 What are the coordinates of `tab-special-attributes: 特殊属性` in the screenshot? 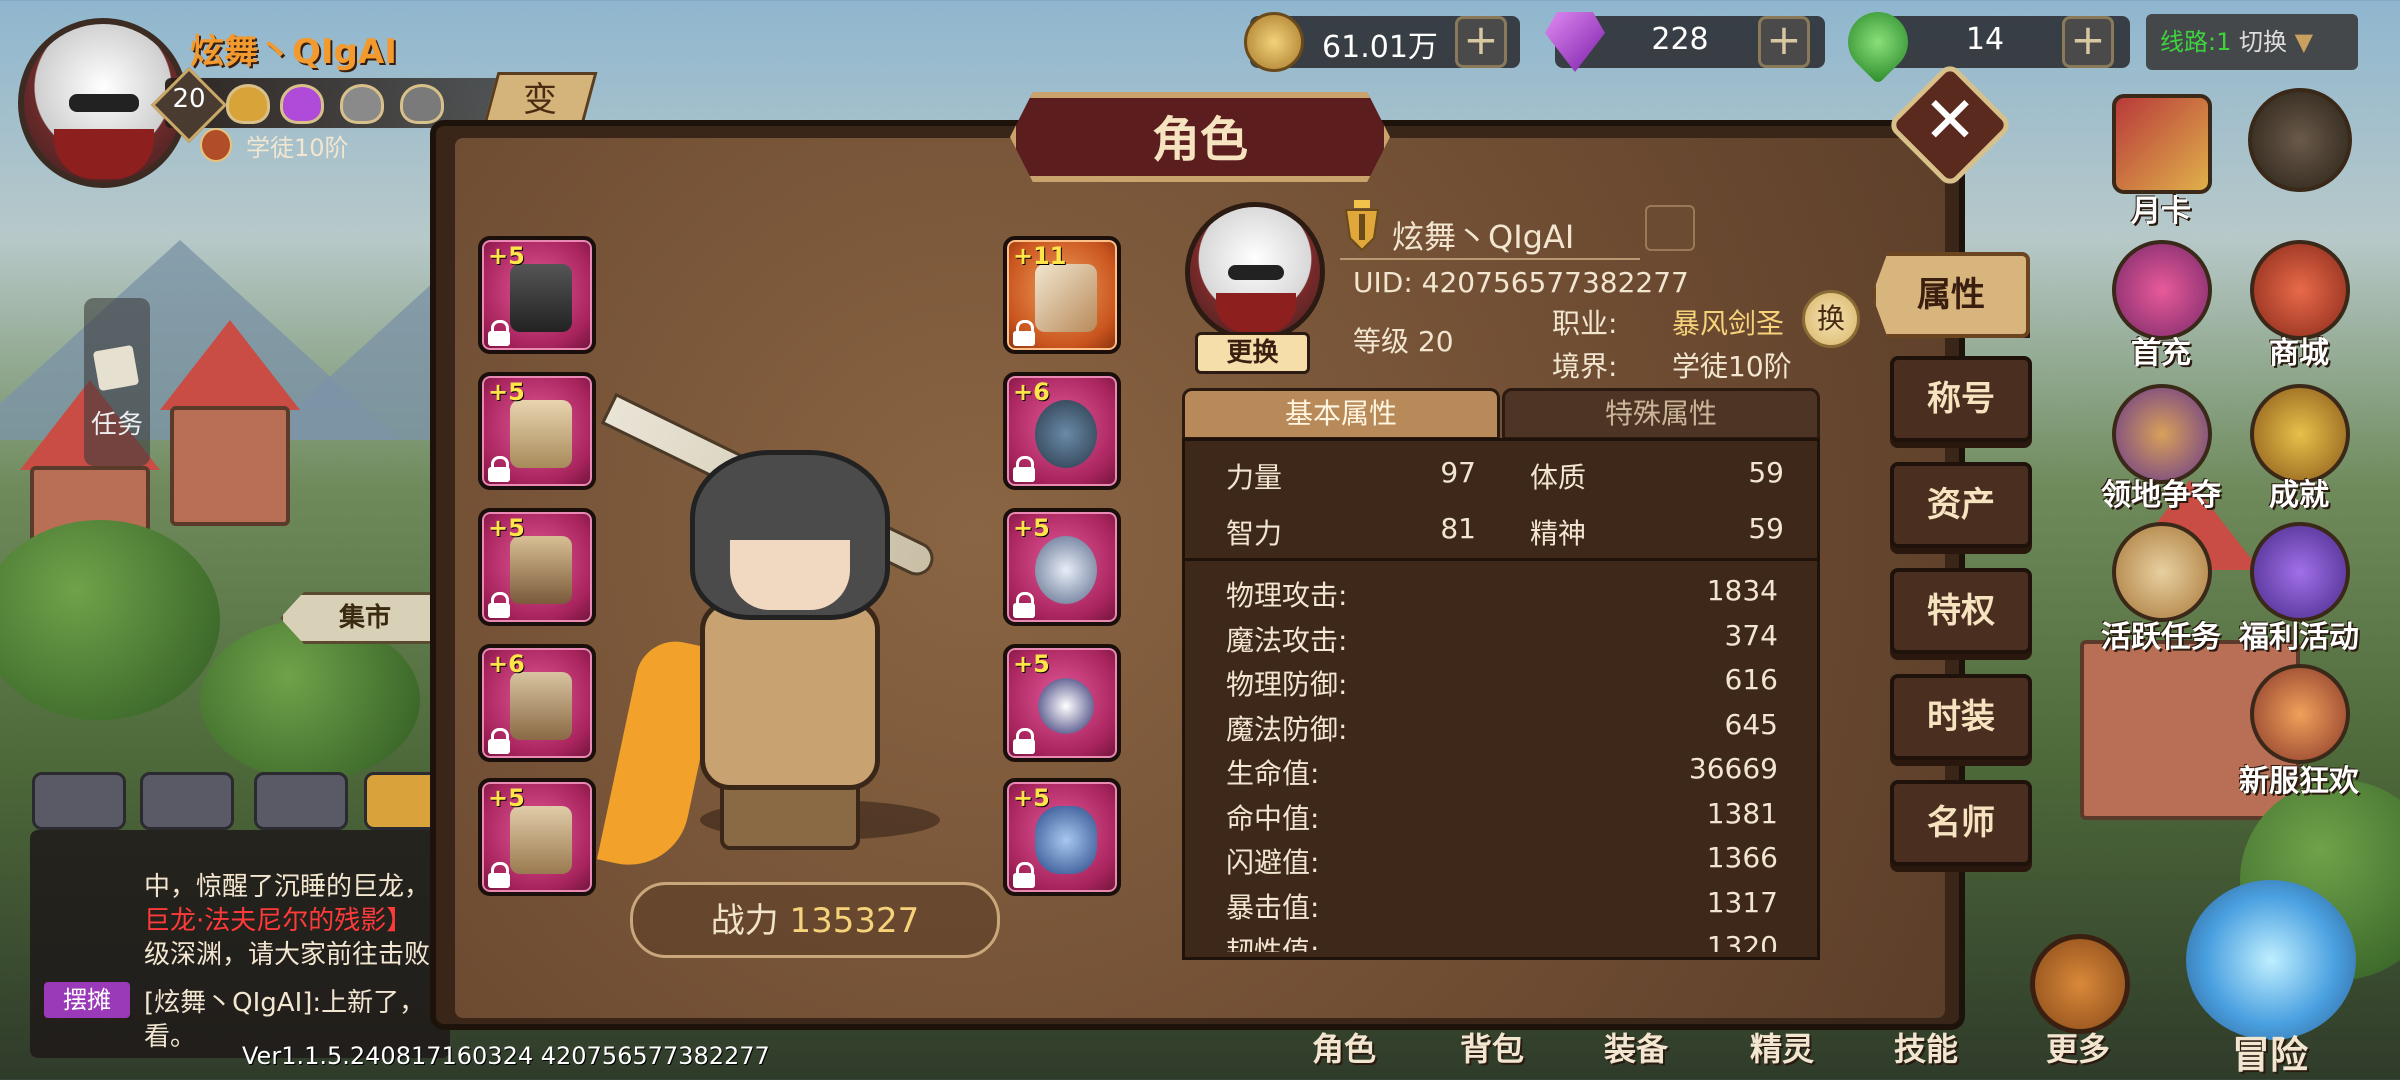 It's located at (1661, 414).